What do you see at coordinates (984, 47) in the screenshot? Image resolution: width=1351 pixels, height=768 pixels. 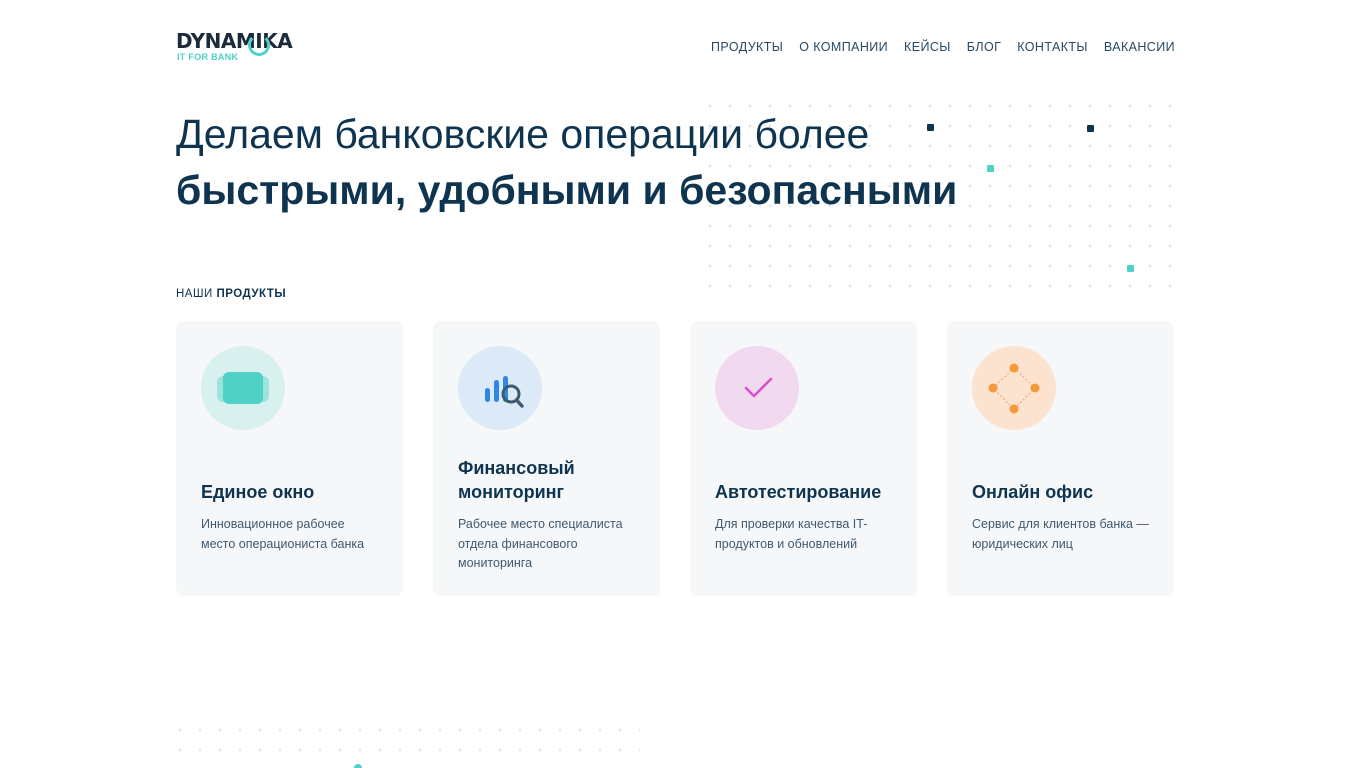 I see `nav-blog: БЛОГ` at bounding box center [984, 47].